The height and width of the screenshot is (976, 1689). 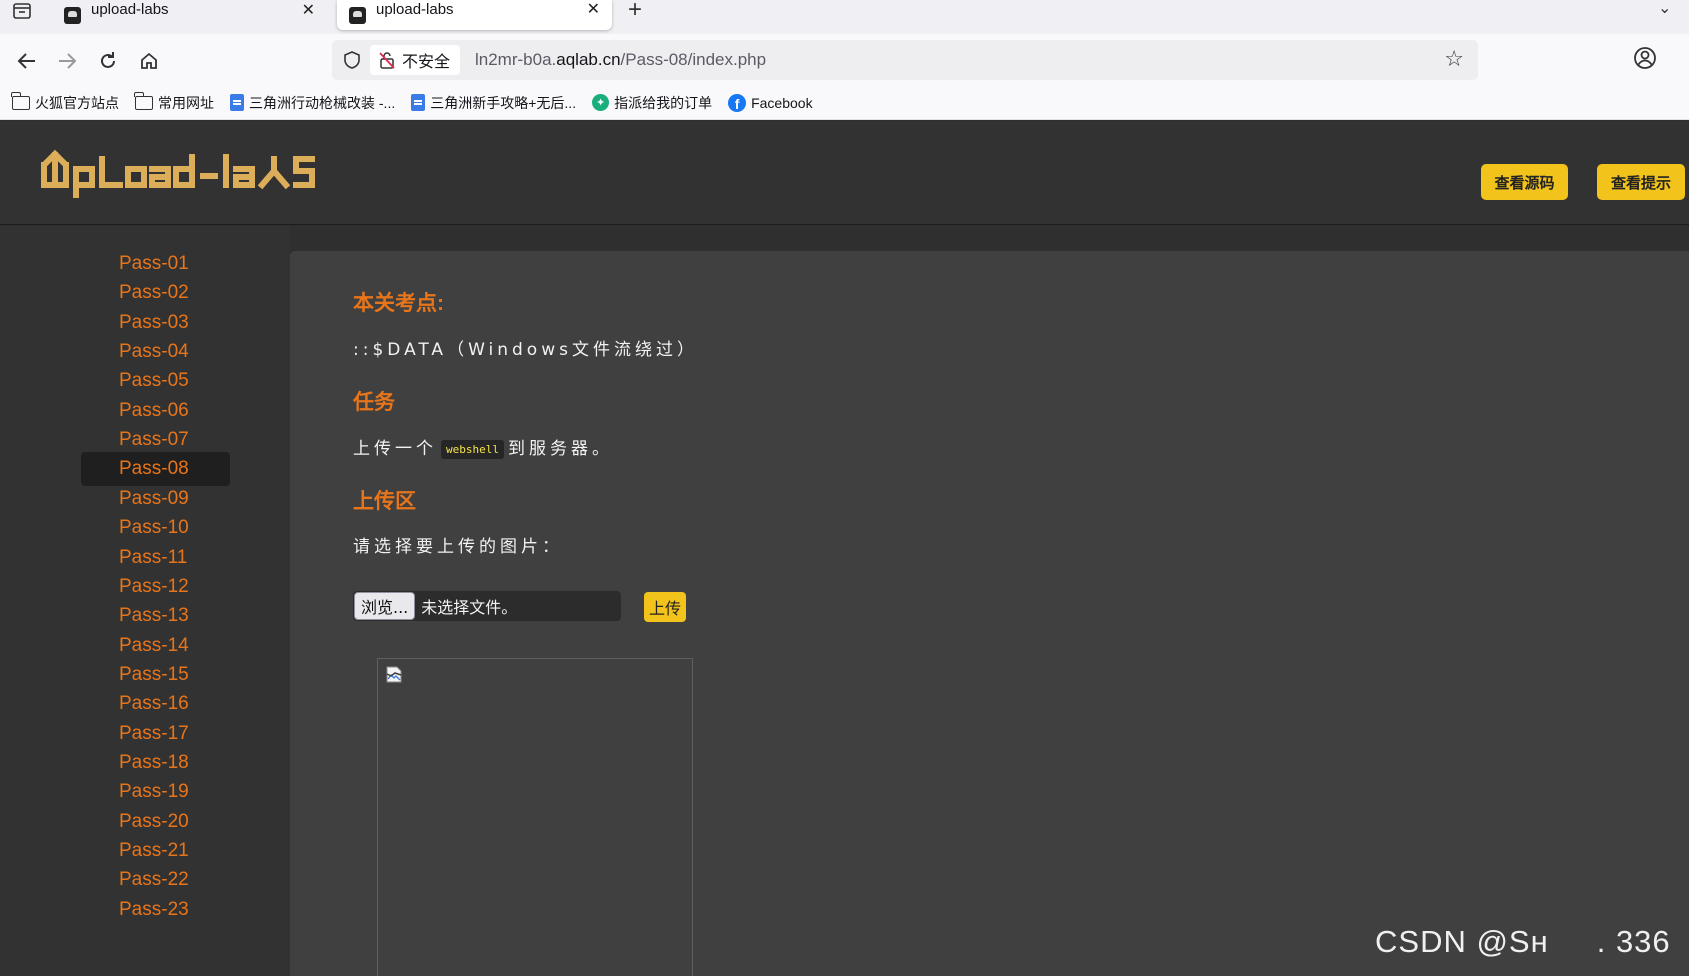 What do you see at coordinates (65, 102) in the screenshot?
I see `bookmark-firefox-sites: 火狐官方站点` at bounding box center [65, 102].